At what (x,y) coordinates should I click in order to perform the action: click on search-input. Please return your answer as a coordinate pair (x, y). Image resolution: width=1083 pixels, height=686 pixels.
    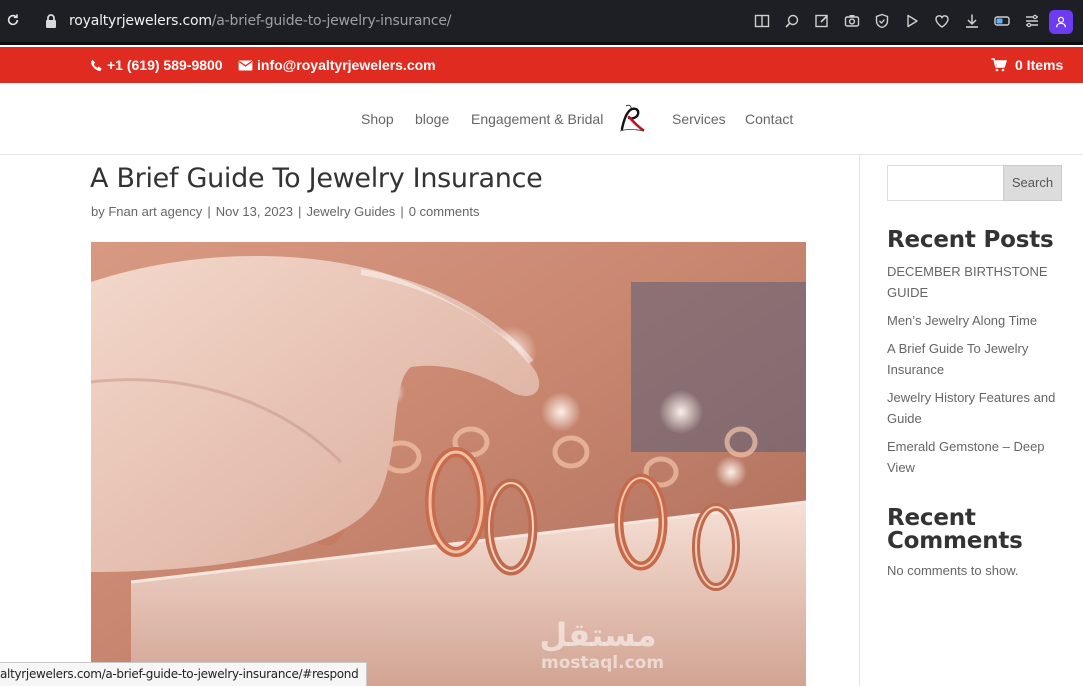
    Looking at the image, I should click on (945, 183).